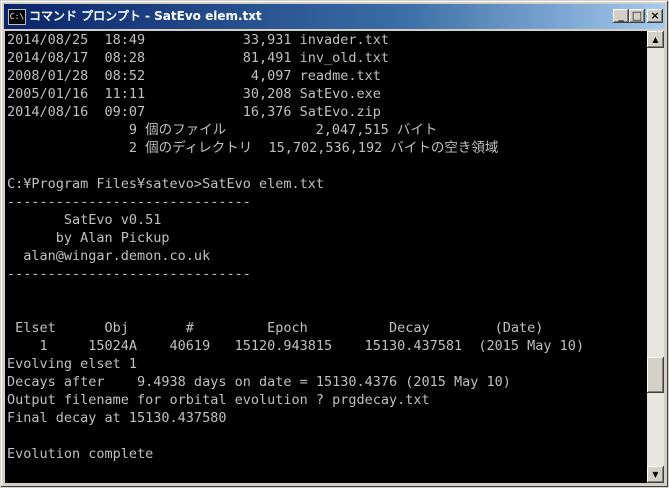 This screenshot has width=669, height=488. What do you see at coordinates (198, 40) in the screenshot?
I see `console-line: 2014/08/25 18:49 33,931 invader.txt` at bounding box center [198, 40].